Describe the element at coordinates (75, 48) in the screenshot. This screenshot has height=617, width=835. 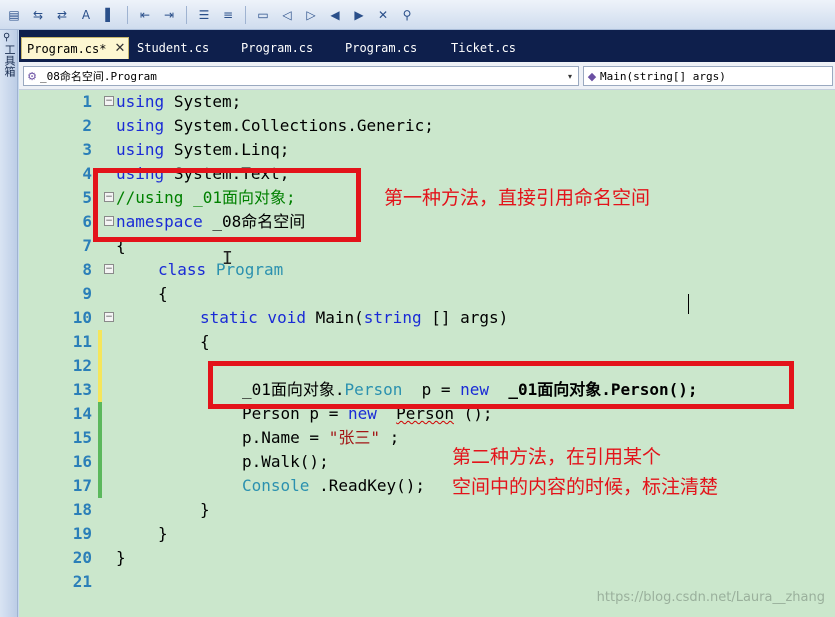
I see `tab-program-cs-modified: Program.cs* ✕` at that location.